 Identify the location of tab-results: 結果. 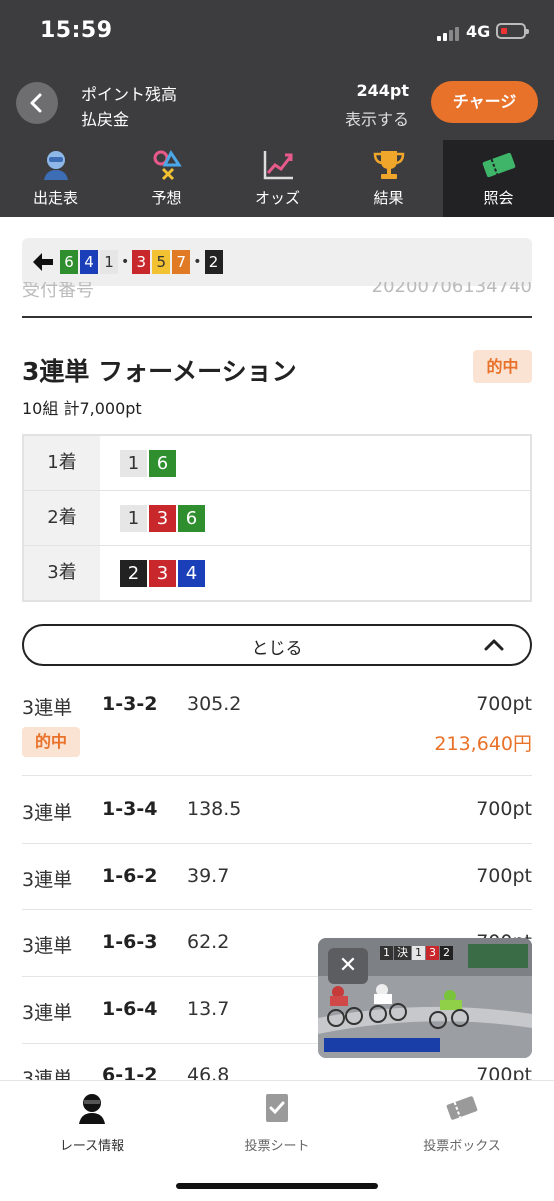
(388, 178).